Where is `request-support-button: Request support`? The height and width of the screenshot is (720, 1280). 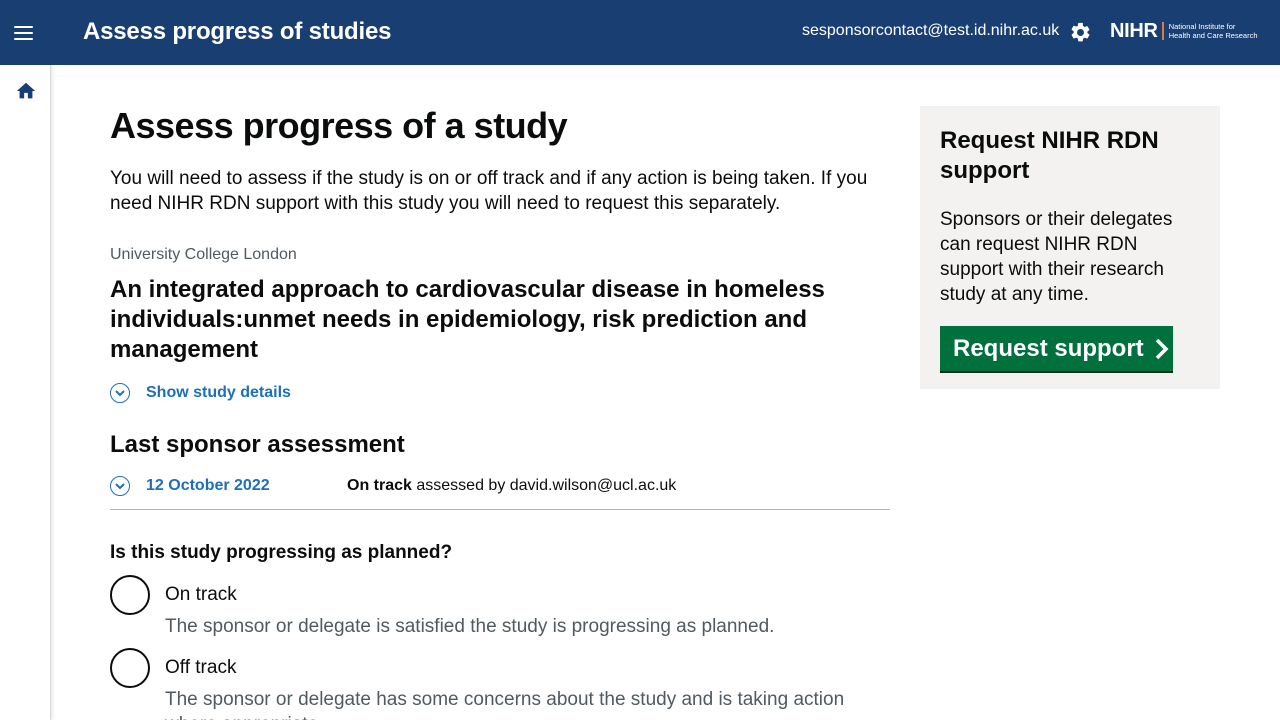 request-support-button: Request support is located at coordinates (1056, 348).